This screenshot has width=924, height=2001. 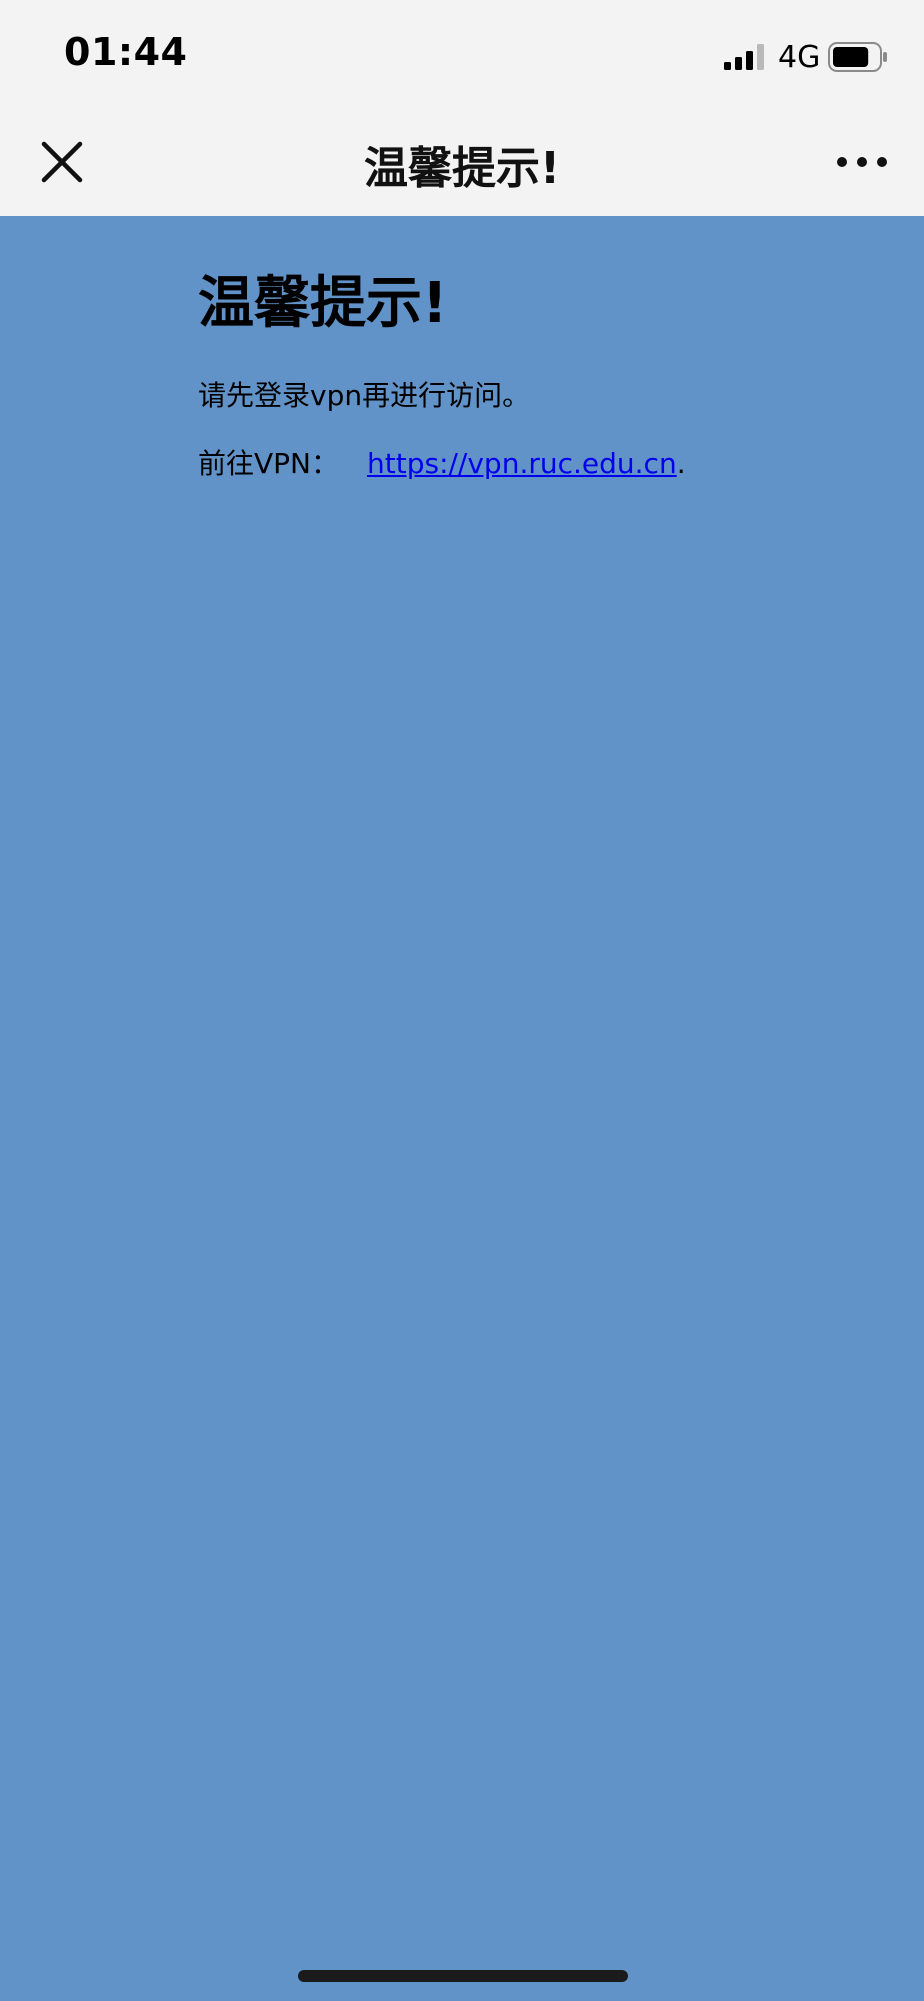 I want to click on close-icon, so click(x=62, y=162).